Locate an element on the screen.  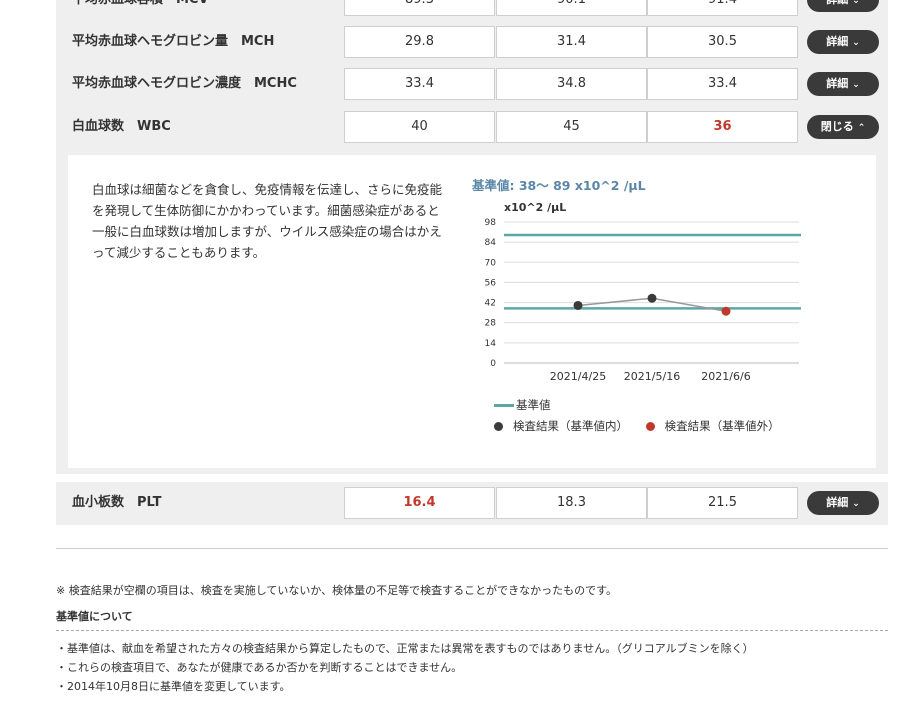
divider is located at coordinates (472, 548).